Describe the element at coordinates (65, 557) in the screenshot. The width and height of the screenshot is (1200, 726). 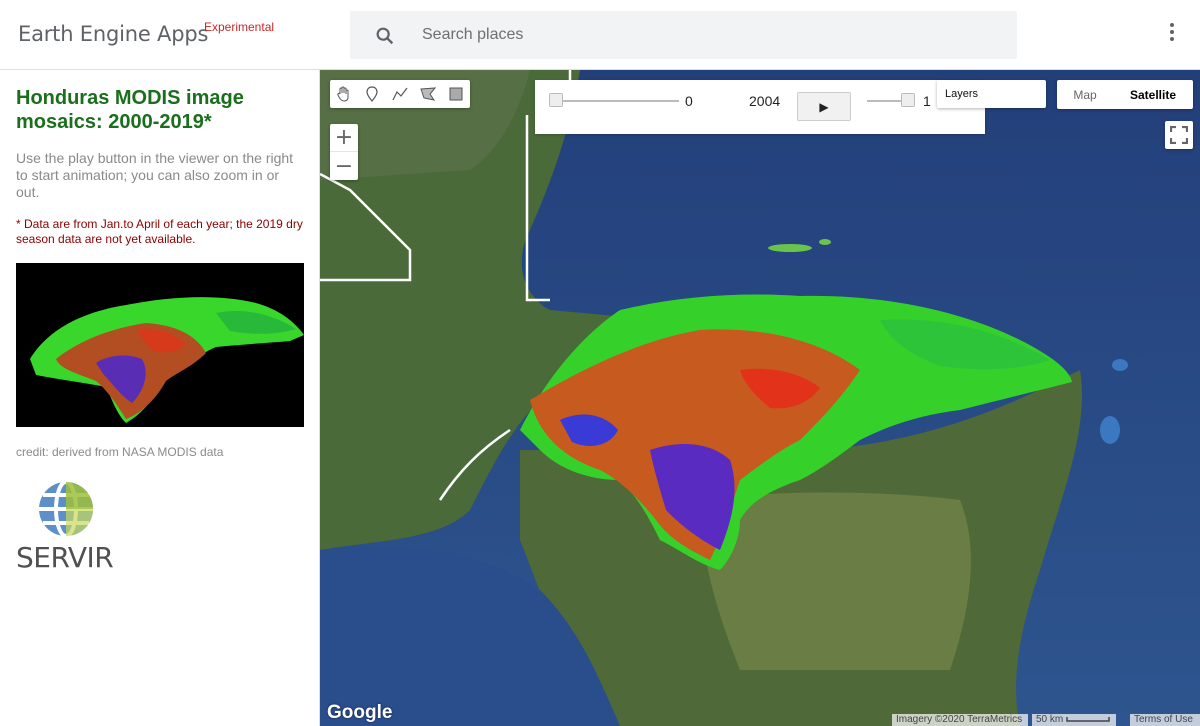
I see `servir-logo-text: SERVIR` at that location.